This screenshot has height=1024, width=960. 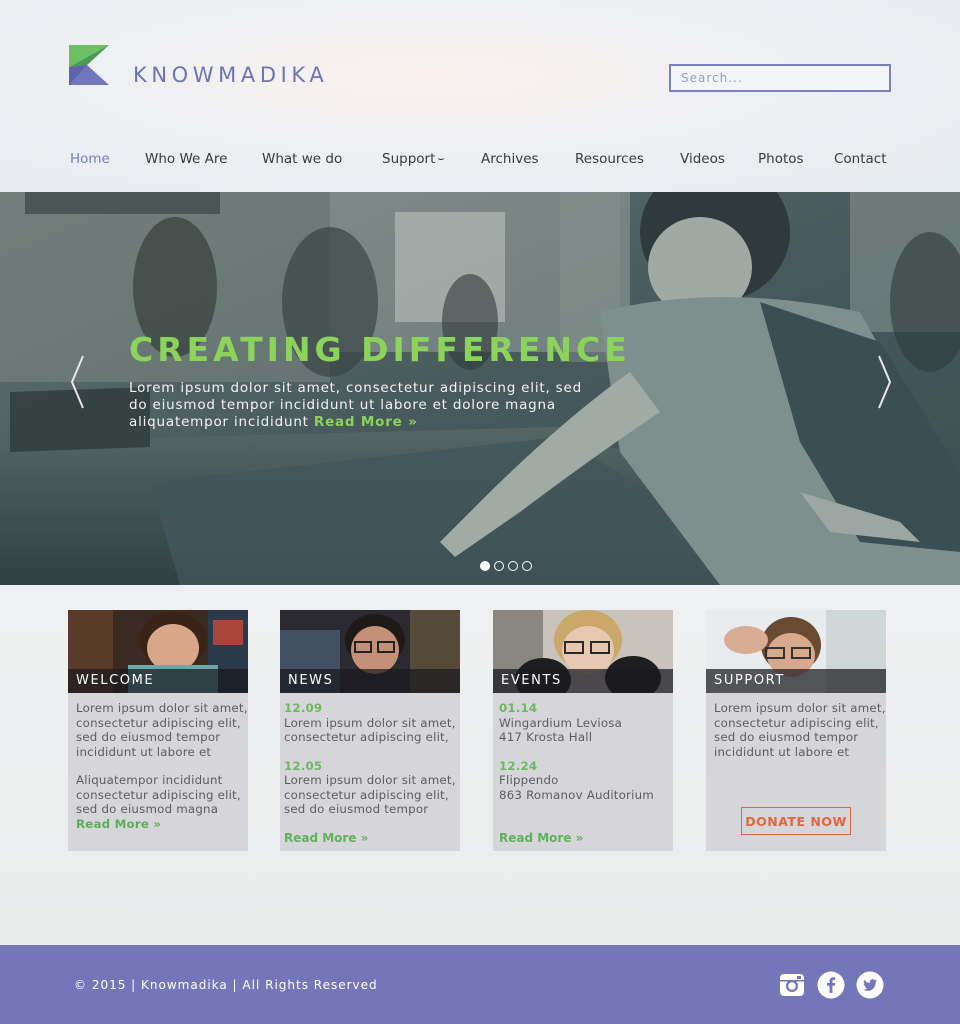 I want to click on events-read-more-link: Read More », so click(x=541, y=838).